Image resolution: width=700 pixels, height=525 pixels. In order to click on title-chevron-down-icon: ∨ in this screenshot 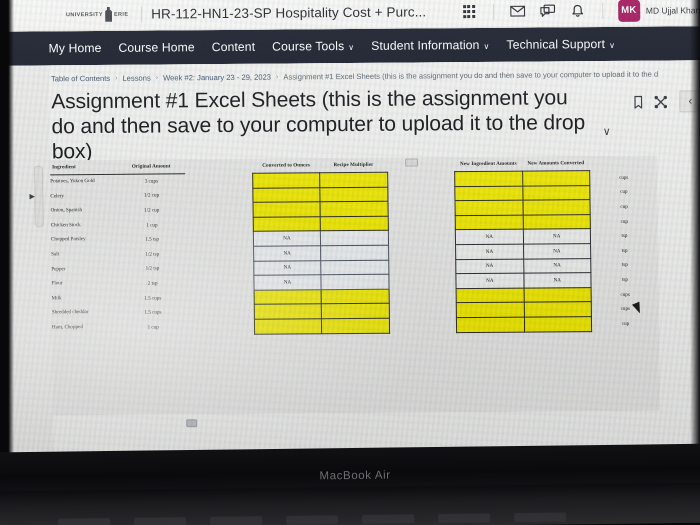, I will do `click(607, 142)`.